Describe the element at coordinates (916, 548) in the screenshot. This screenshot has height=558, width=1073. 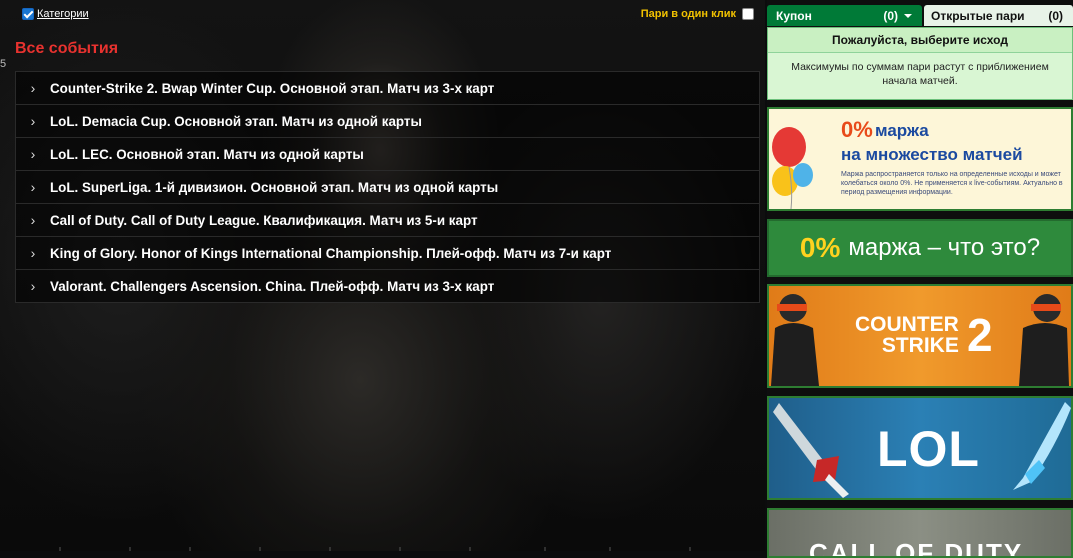
I see `cod-title: CALL OF DUTY` at that location.